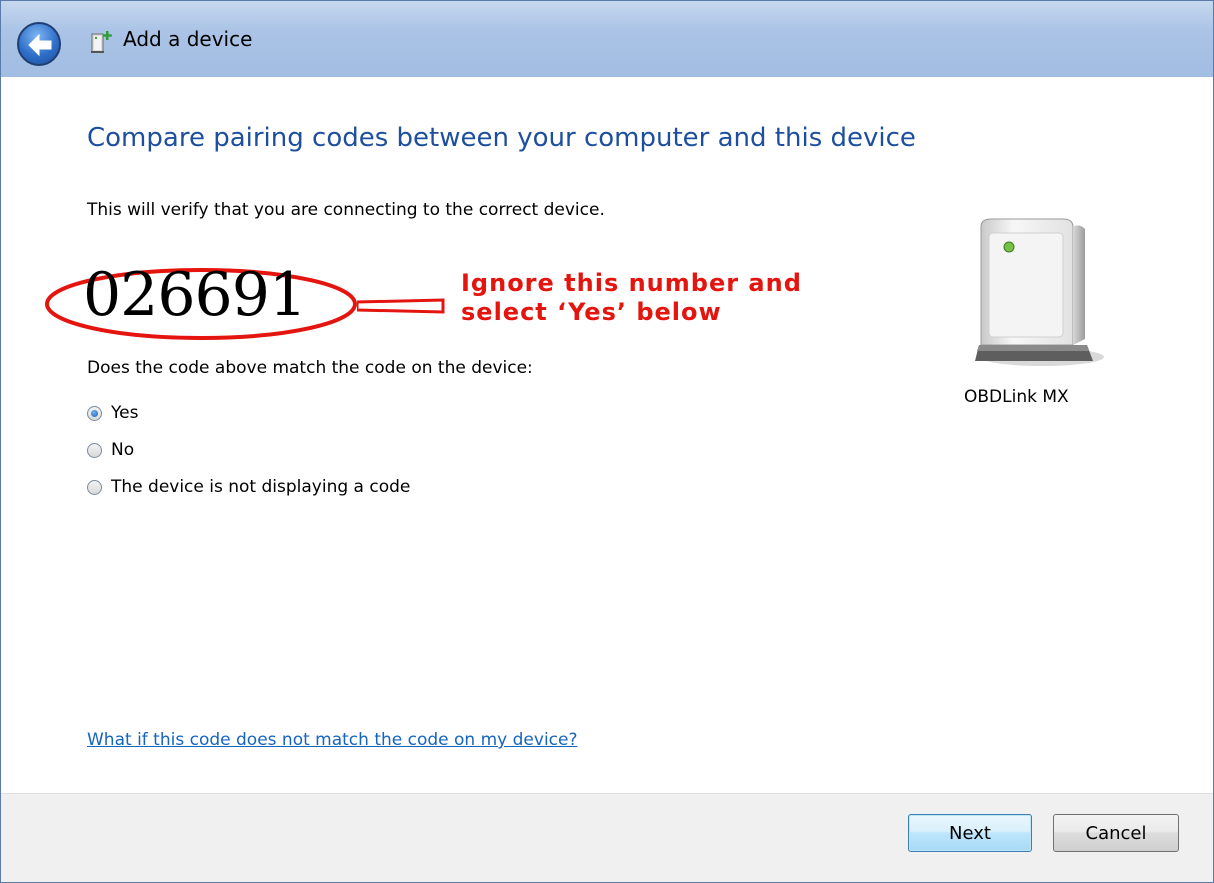 The width and height of the screenshot is (1214, 883). Describe the element at coordinates (94, 450) in the screenshot. I see `radio-no` at that location.